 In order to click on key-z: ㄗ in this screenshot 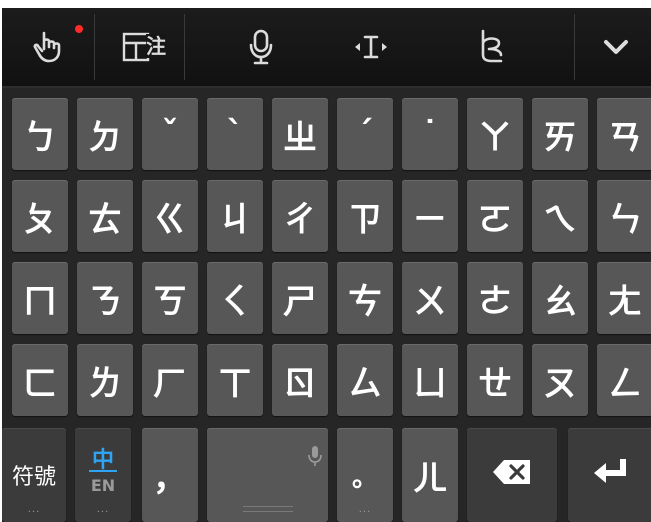, I will do `click(365, 216)`.